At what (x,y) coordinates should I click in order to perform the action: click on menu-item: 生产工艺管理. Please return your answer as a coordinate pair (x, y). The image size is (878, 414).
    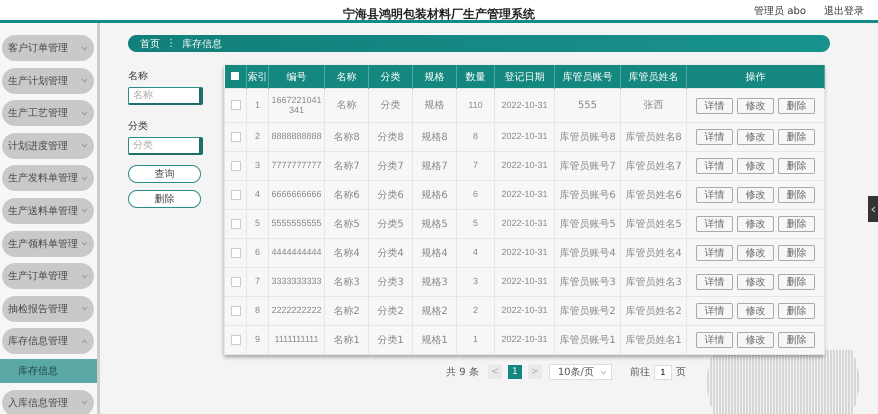
    Looking at the image, I should click on (48, 113).